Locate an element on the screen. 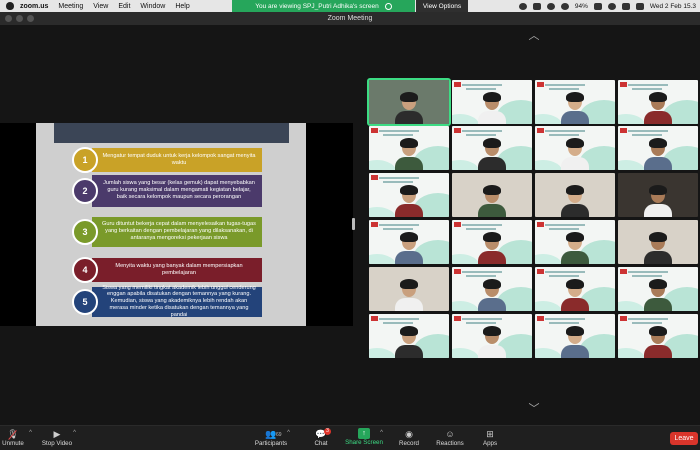 This screenshot has width=700, height=450. unmute-label: Unmute is located at coordinates (13, 443).